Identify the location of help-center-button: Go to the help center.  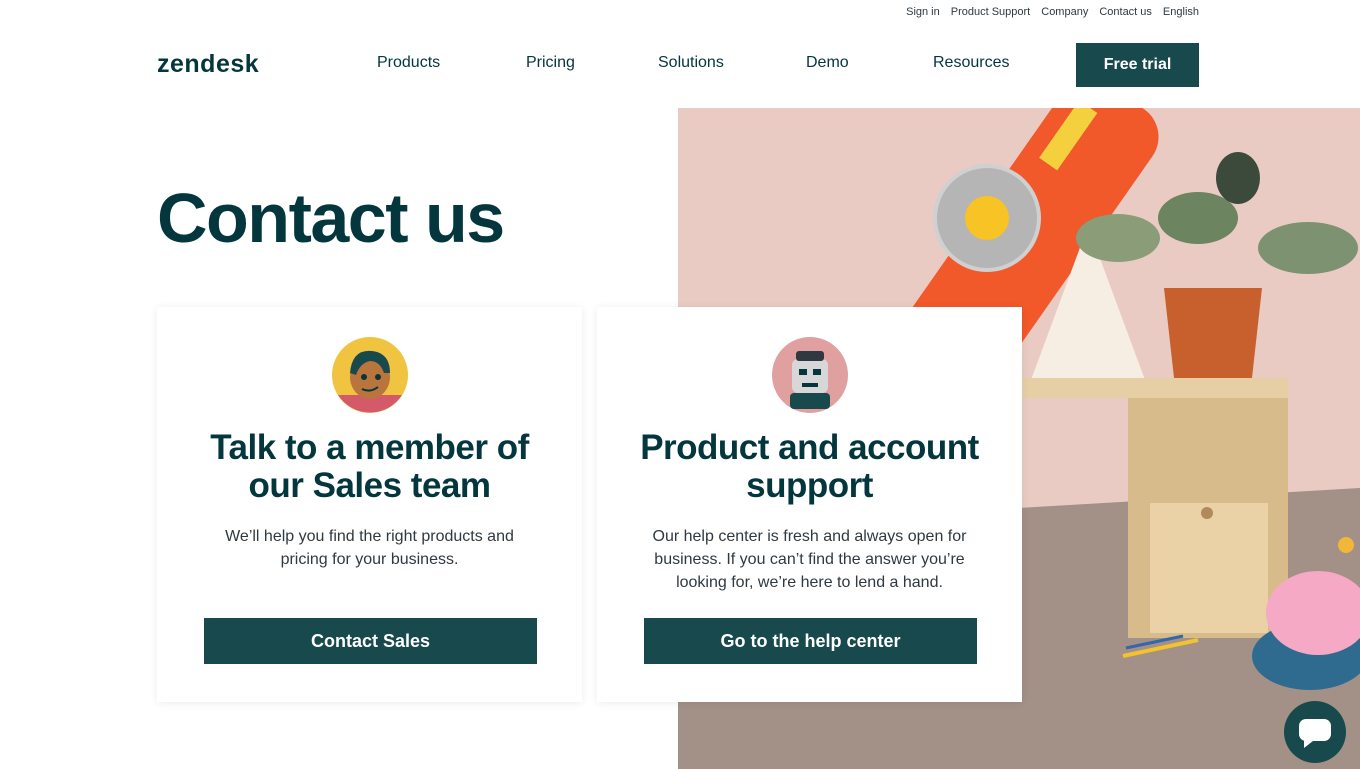
(810, 641).